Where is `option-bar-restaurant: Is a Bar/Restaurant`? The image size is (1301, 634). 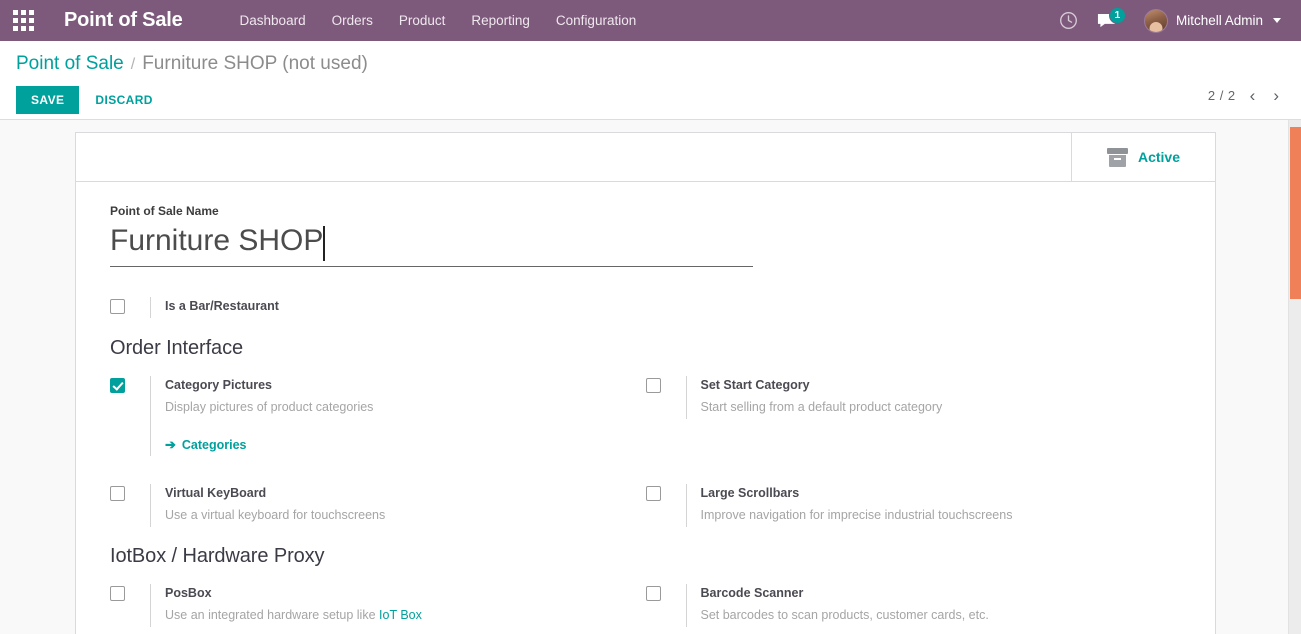
option-bar-restaurant: Is a Bar/Restaurant is located at coordinates (386, 308).